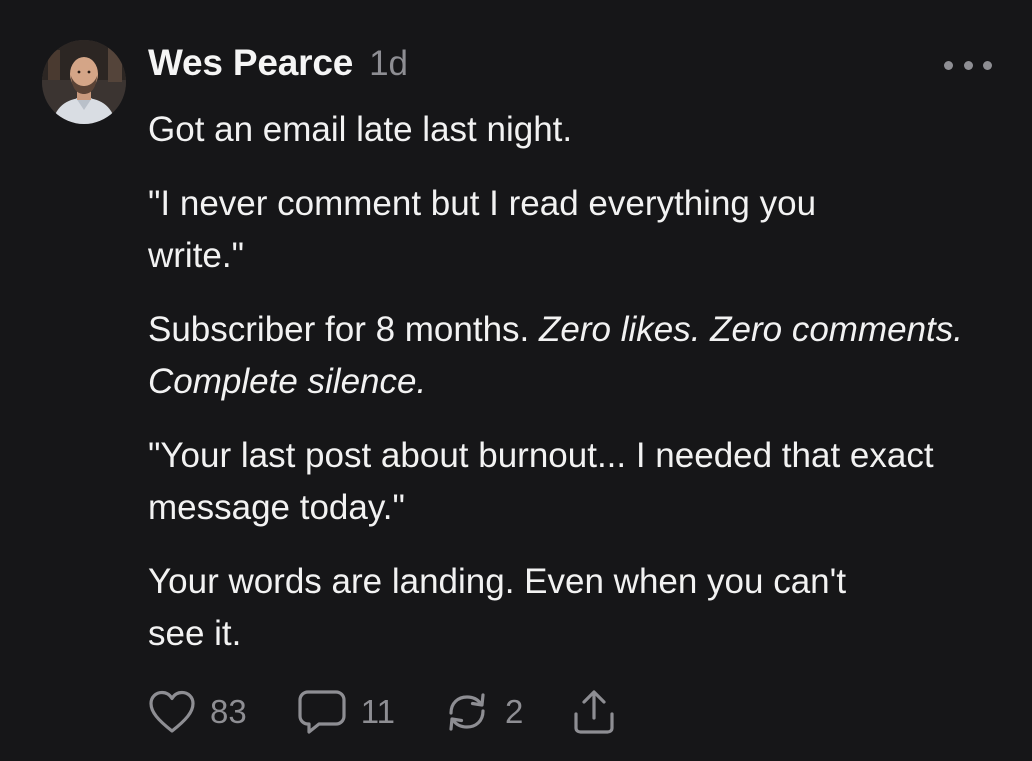 The height and width of the screenshot is (761, 1032). What do you see at coordinates (322, 712) in the screenshot?
I see `speech-bubble-icon` at bounding box center [322, 712].